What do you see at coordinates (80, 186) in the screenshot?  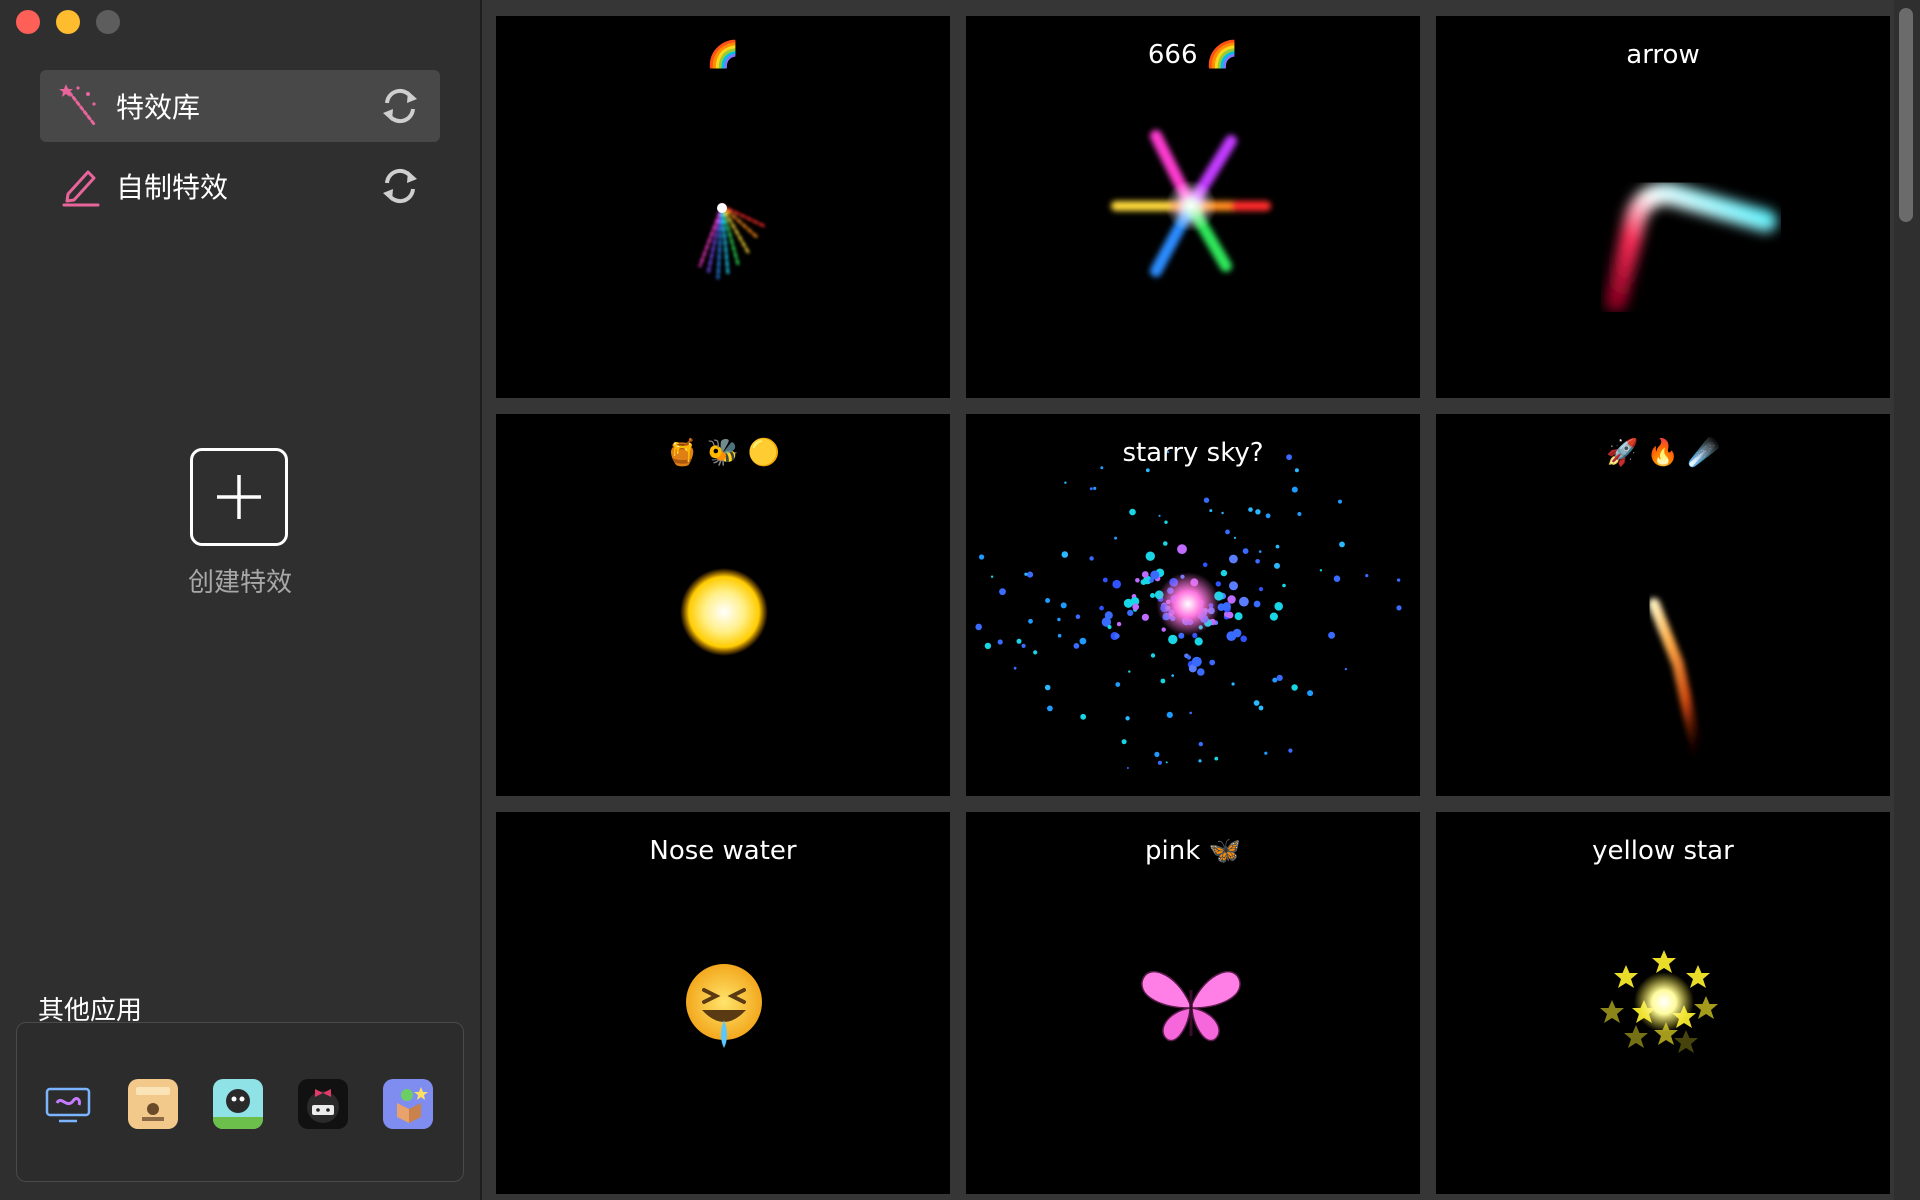 I see `pencil-icon` at bounding box center [80, 186].